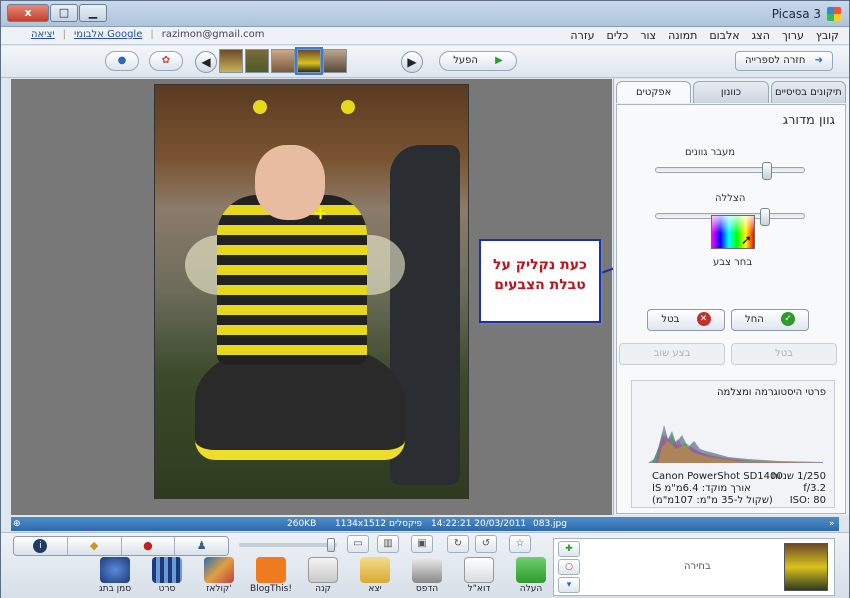 The height and width of the screenshot is (598, 850). What do you see at coordinates (733, 262) in the screenshot?
I see `color-picker-label: בחר צבע` at bounding box center [733, 262].